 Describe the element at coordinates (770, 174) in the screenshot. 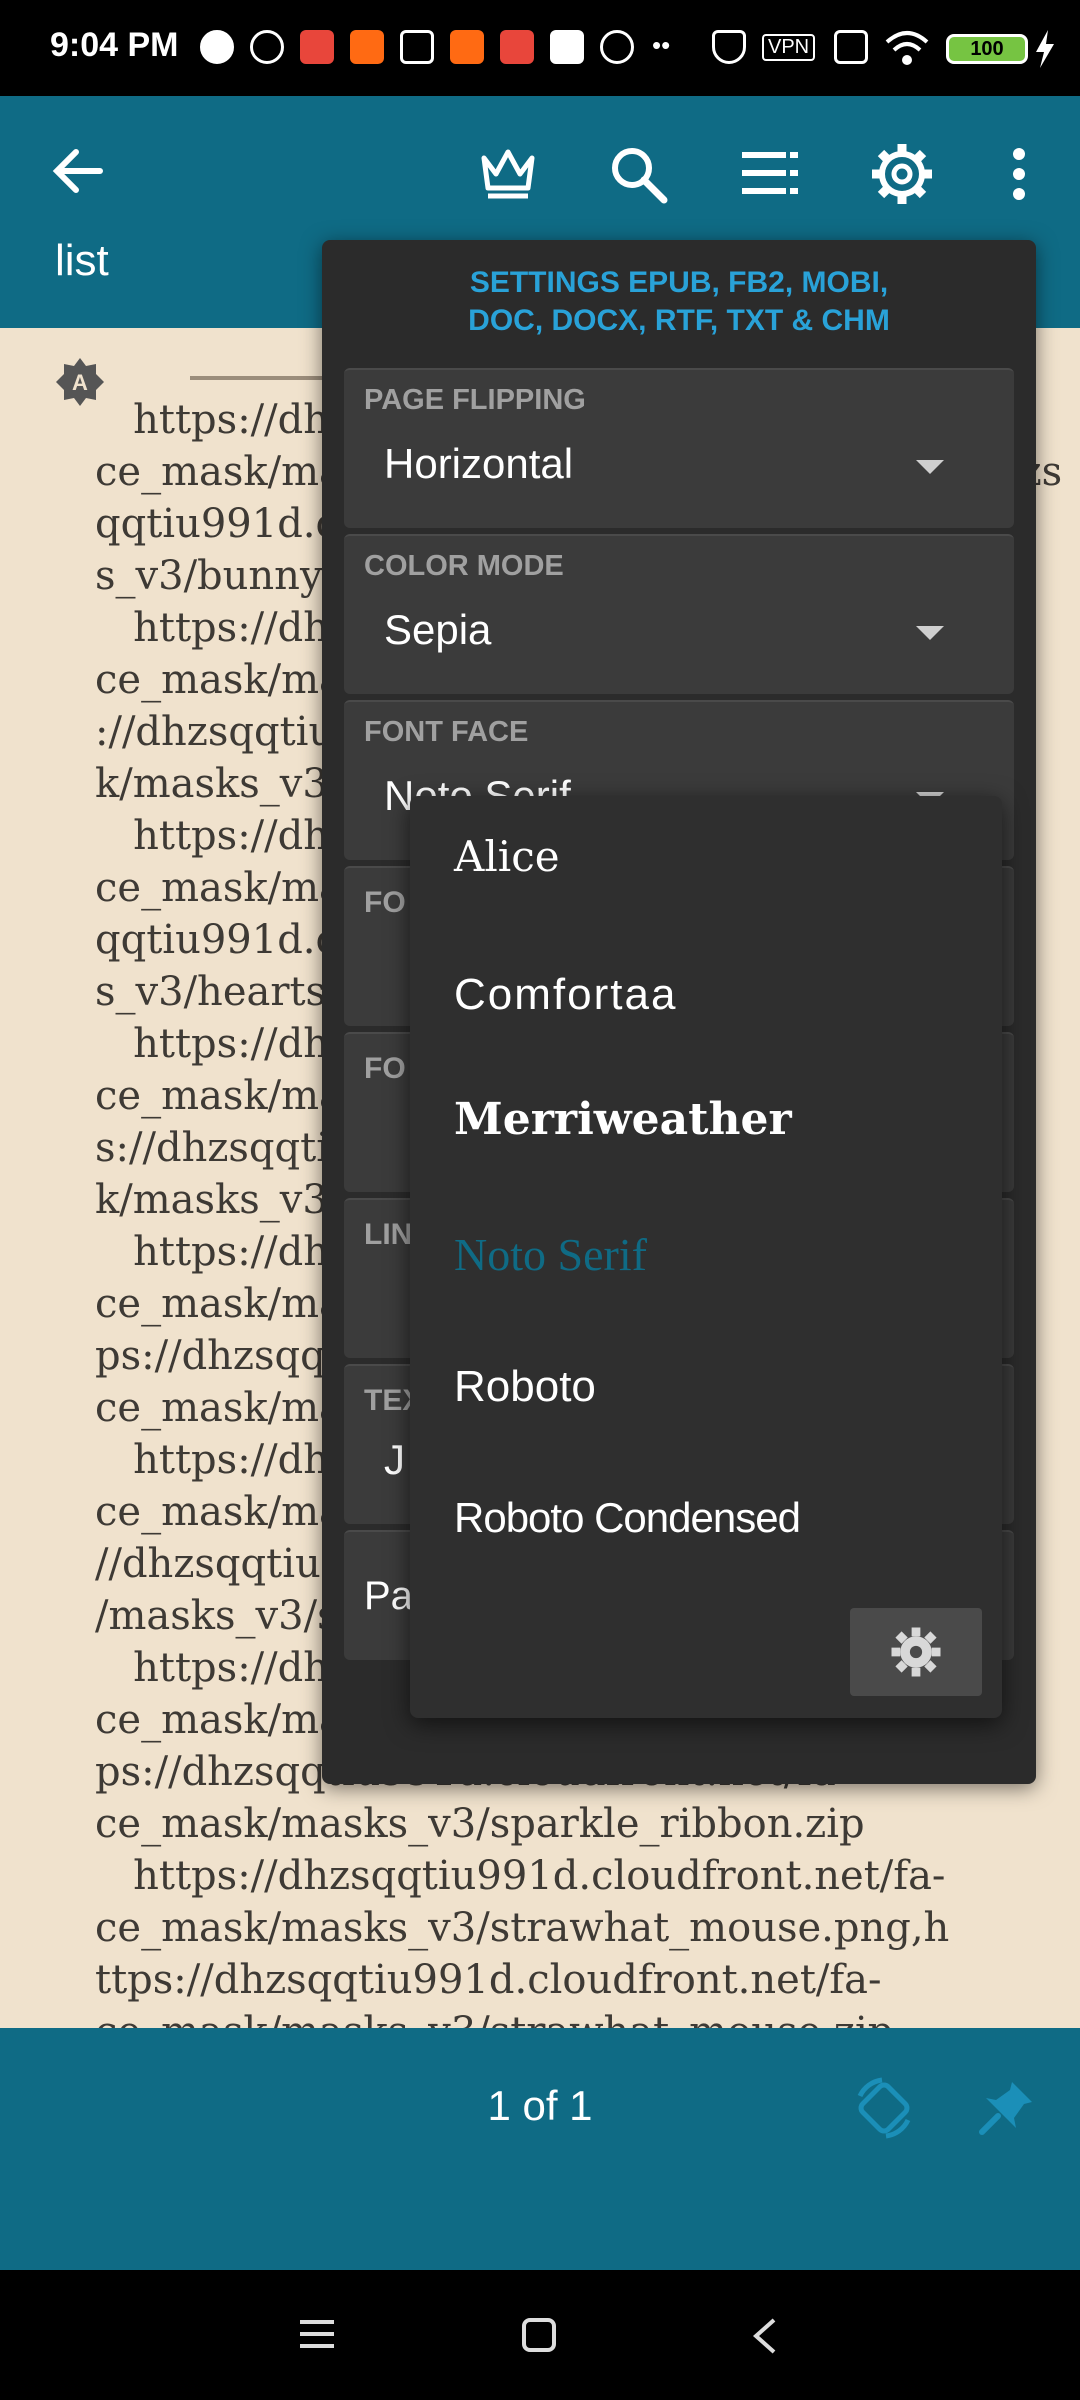

I see `list-menu-icon` at that location.